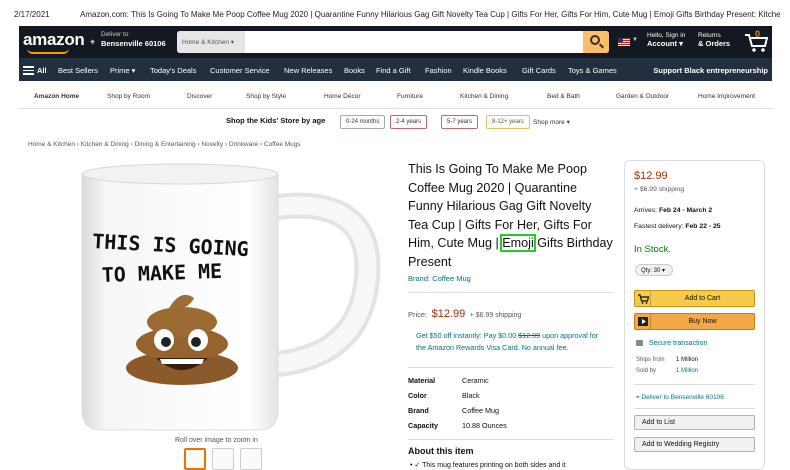 The image size is (790, 470). I want to click on print-date: 2/17/2021, so click(32, 14).